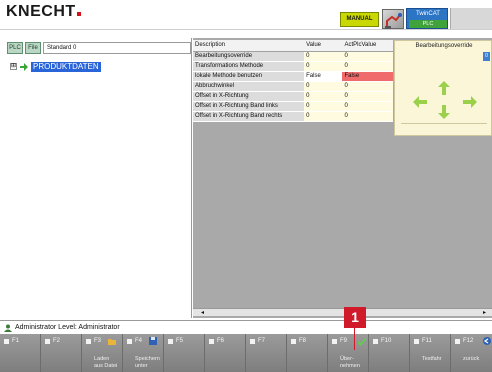  What do you see at coordinates (180, 341) in the screenshot?
I see `fkey-label: F5` at bounding box center [180, 341].